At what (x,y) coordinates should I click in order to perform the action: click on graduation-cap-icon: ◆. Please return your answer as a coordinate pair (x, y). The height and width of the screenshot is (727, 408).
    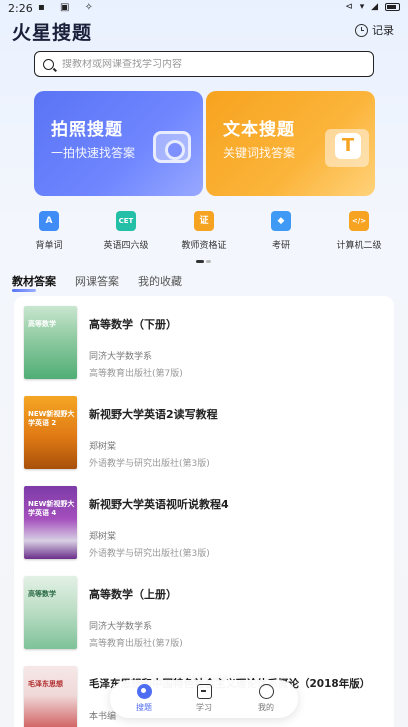
    Looking at the image, I should click on (281, 221).